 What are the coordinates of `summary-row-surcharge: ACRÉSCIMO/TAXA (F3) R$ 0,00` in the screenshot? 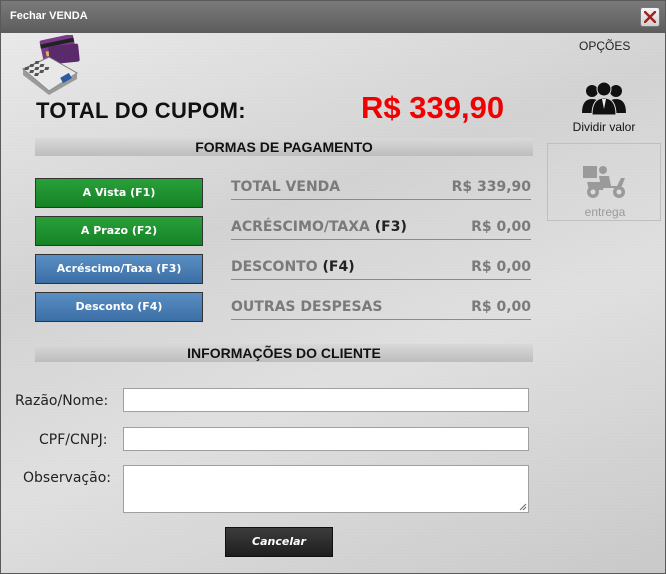 It's located at (381, 229).